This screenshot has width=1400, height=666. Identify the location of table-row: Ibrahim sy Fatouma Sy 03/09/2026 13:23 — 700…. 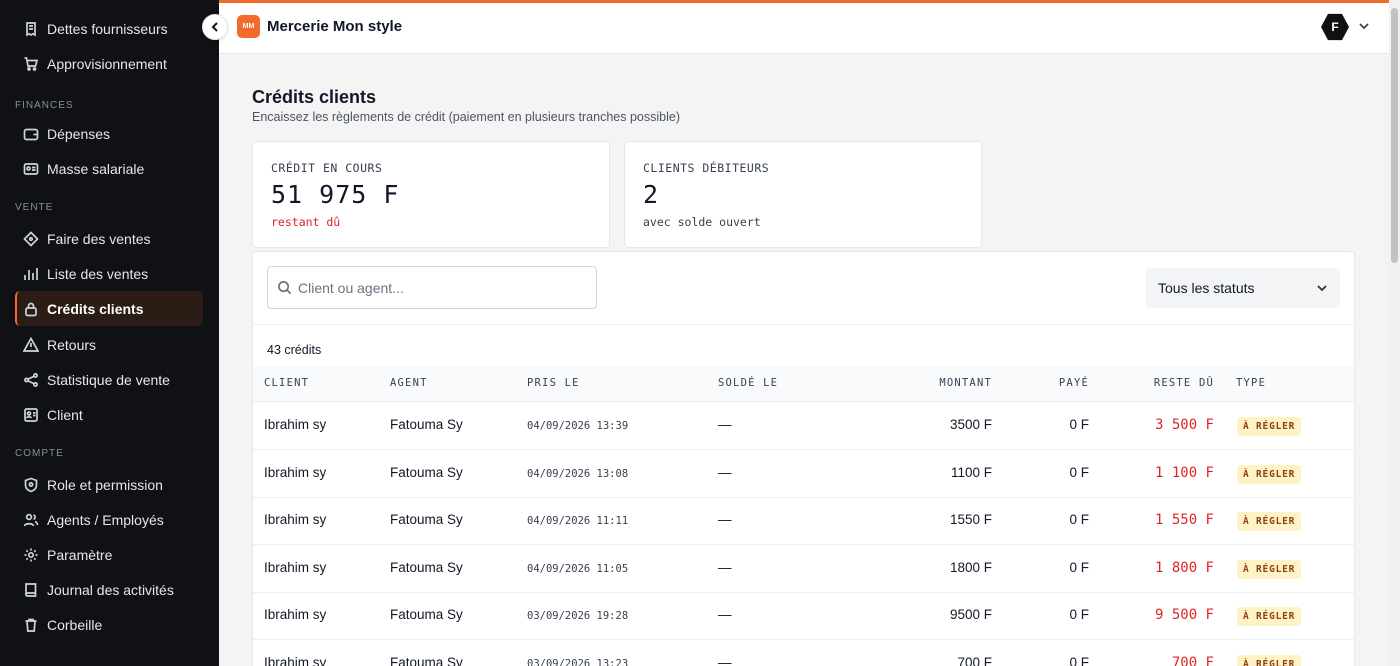
(803, 653).